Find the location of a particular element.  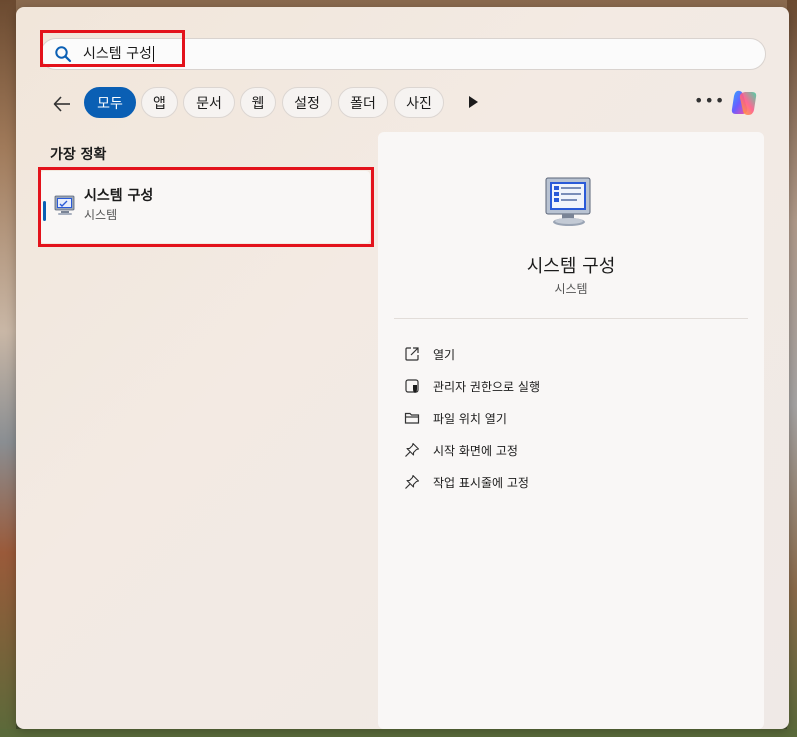

detail-divider is located at coordinates (571, 318).